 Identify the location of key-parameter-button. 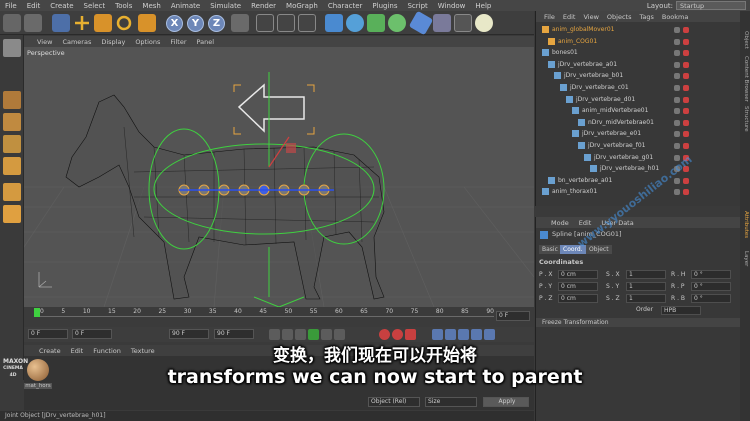
(476, 334).